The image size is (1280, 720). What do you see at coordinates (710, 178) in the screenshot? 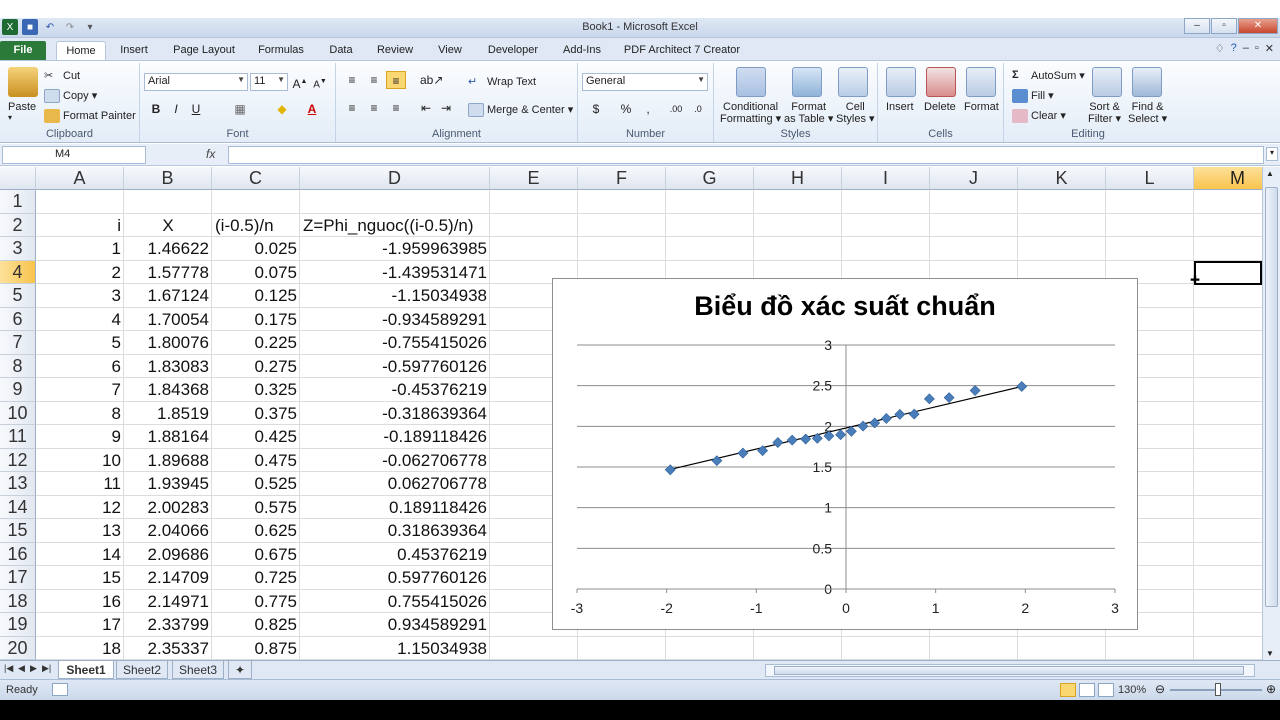
I see `column-header-g: G` at bounding box center [710, 178].